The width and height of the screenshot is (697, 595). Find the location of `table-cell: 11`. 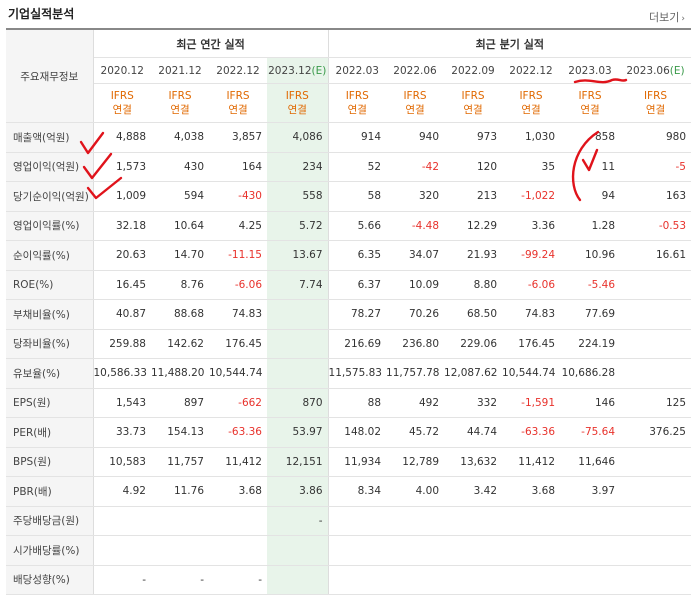

table-cell: 11 is located at coordinates (590, 167).